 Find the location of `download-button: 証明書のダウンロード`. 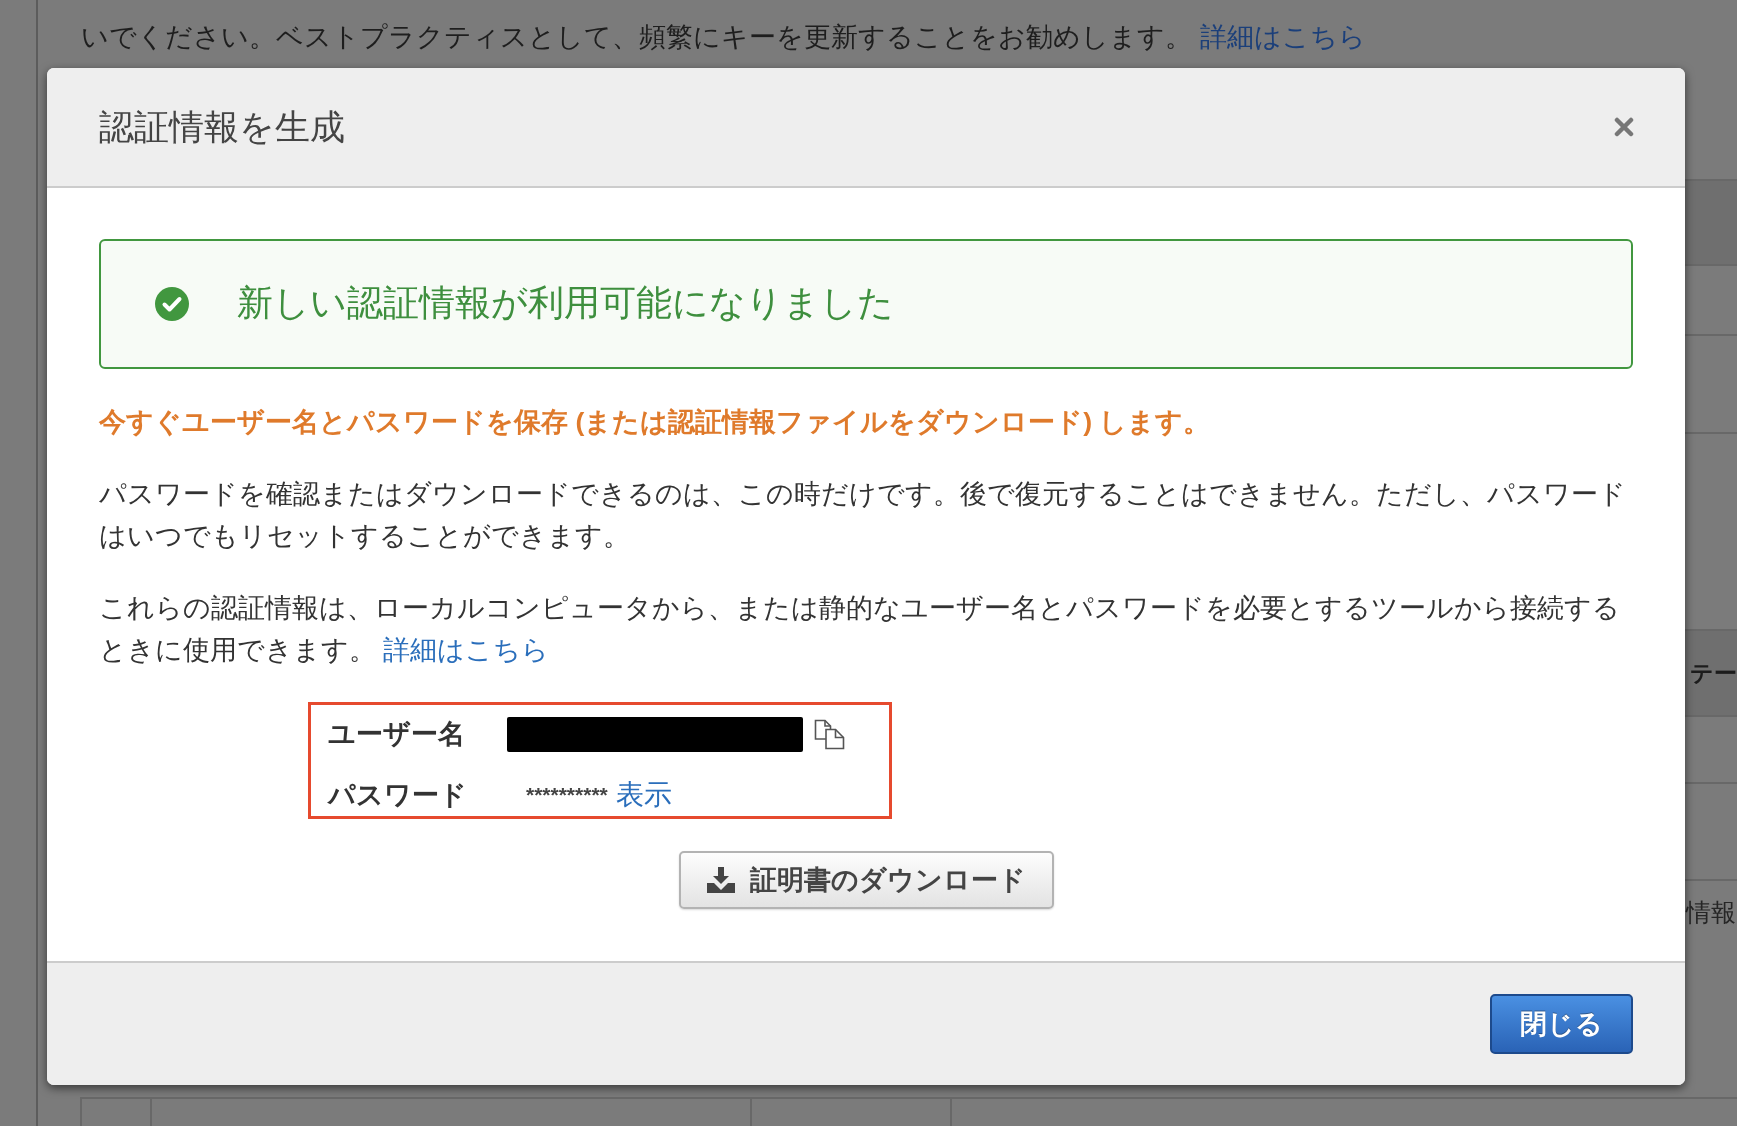

download-button: 証明書のダウンロード is located at coordinates (866, 880).